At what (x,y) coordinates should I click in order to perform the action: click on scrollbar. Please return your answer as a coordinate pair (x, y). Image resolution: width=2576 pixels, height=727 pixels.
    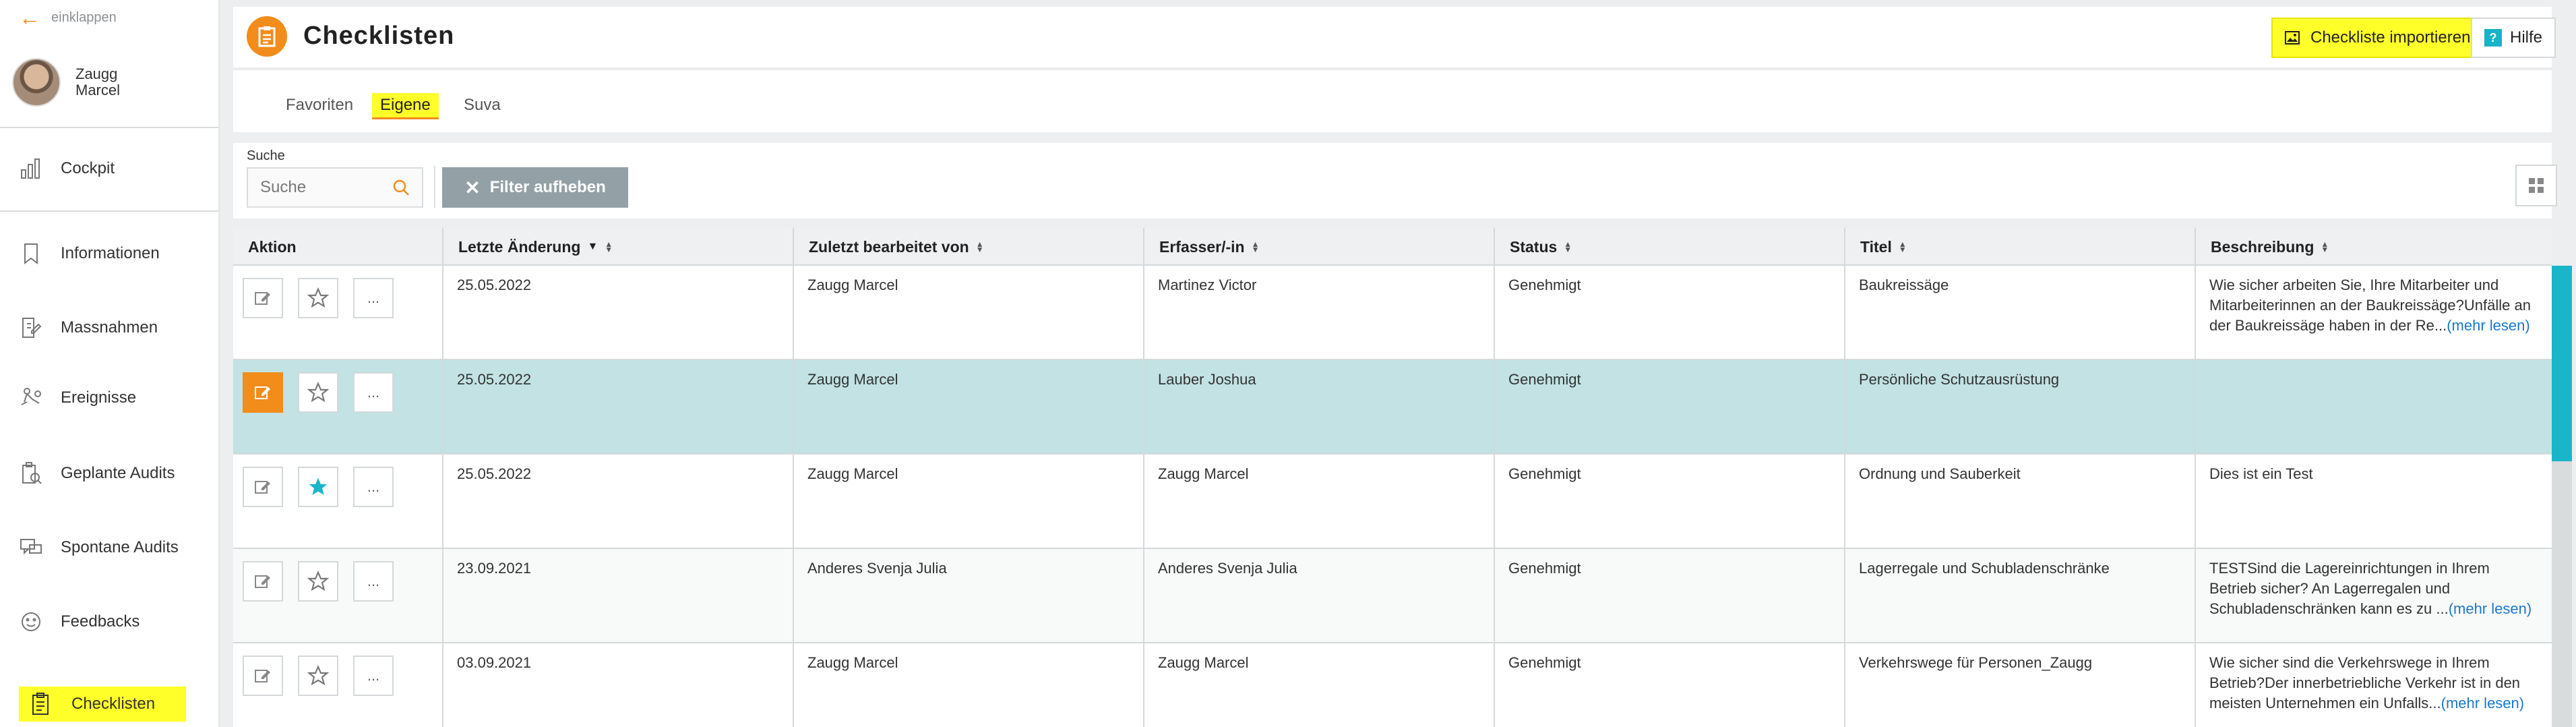
    Looking at the image, I should click on (2562, 496).